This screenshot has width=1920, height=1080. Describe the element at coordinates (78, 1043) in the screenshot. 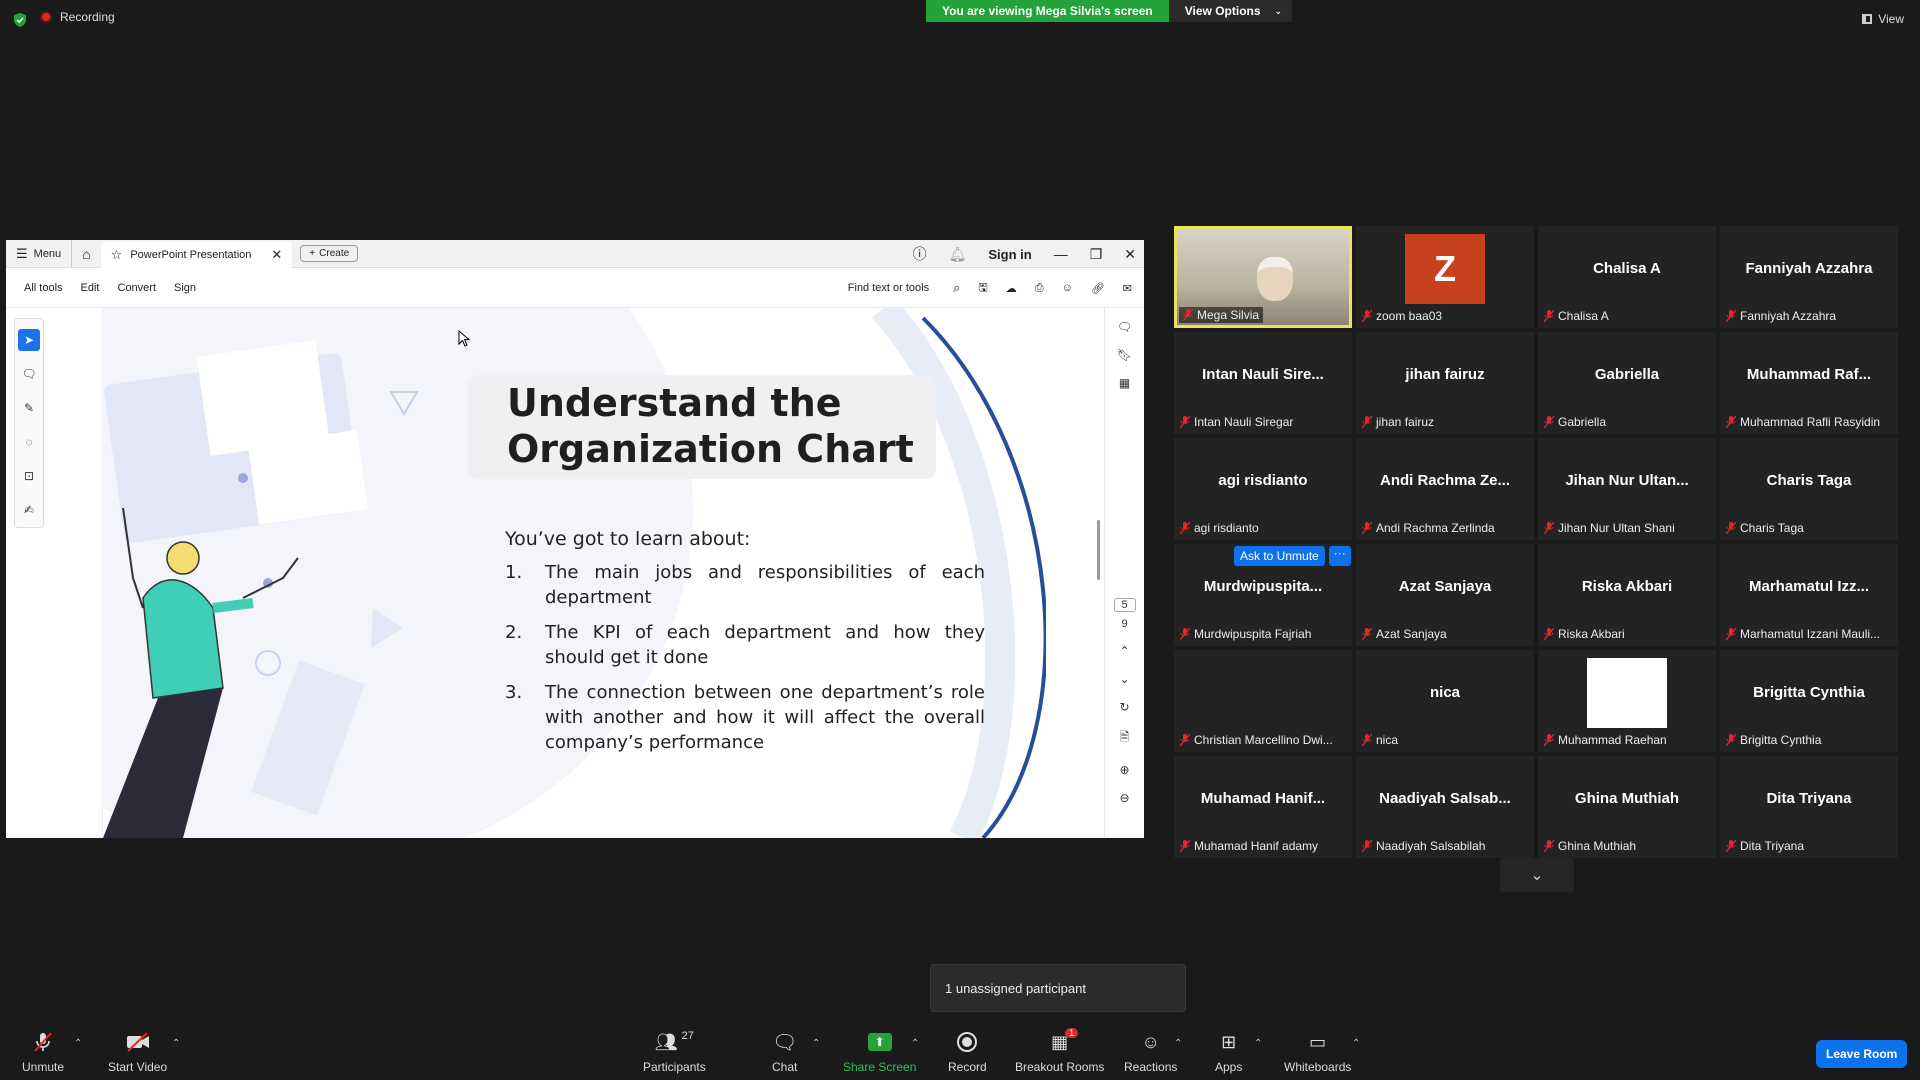

I see `audio-options-caret: ⌃` at that location.